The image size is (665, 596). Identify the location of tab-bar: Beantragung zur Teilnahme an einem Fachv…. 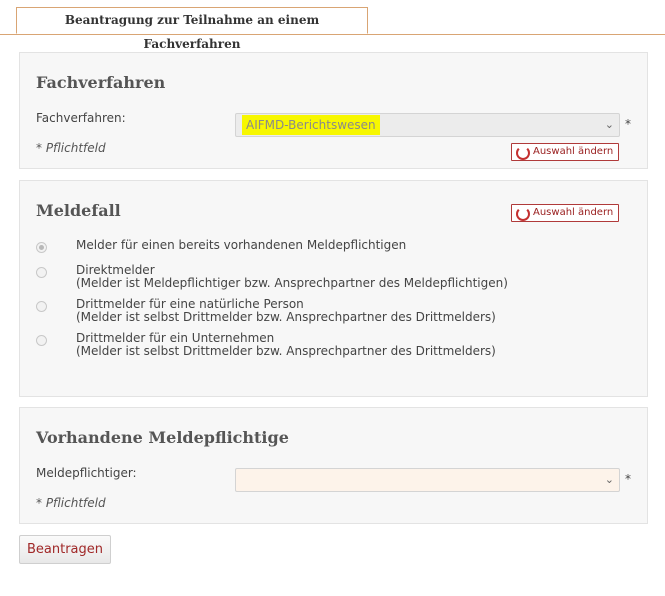
(332, 25).